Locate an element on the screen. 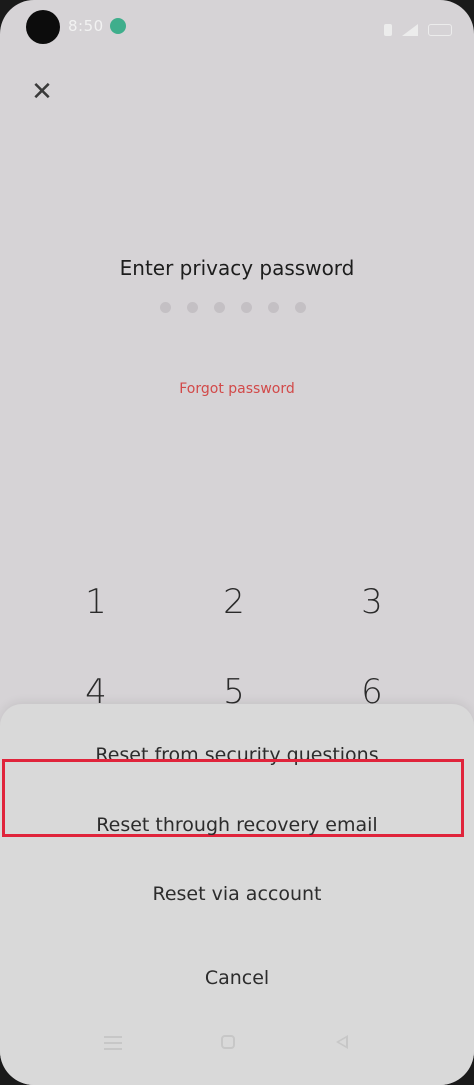  reset-recovery-email-option: Reset through recovery email is located at coordinates (237, 825).